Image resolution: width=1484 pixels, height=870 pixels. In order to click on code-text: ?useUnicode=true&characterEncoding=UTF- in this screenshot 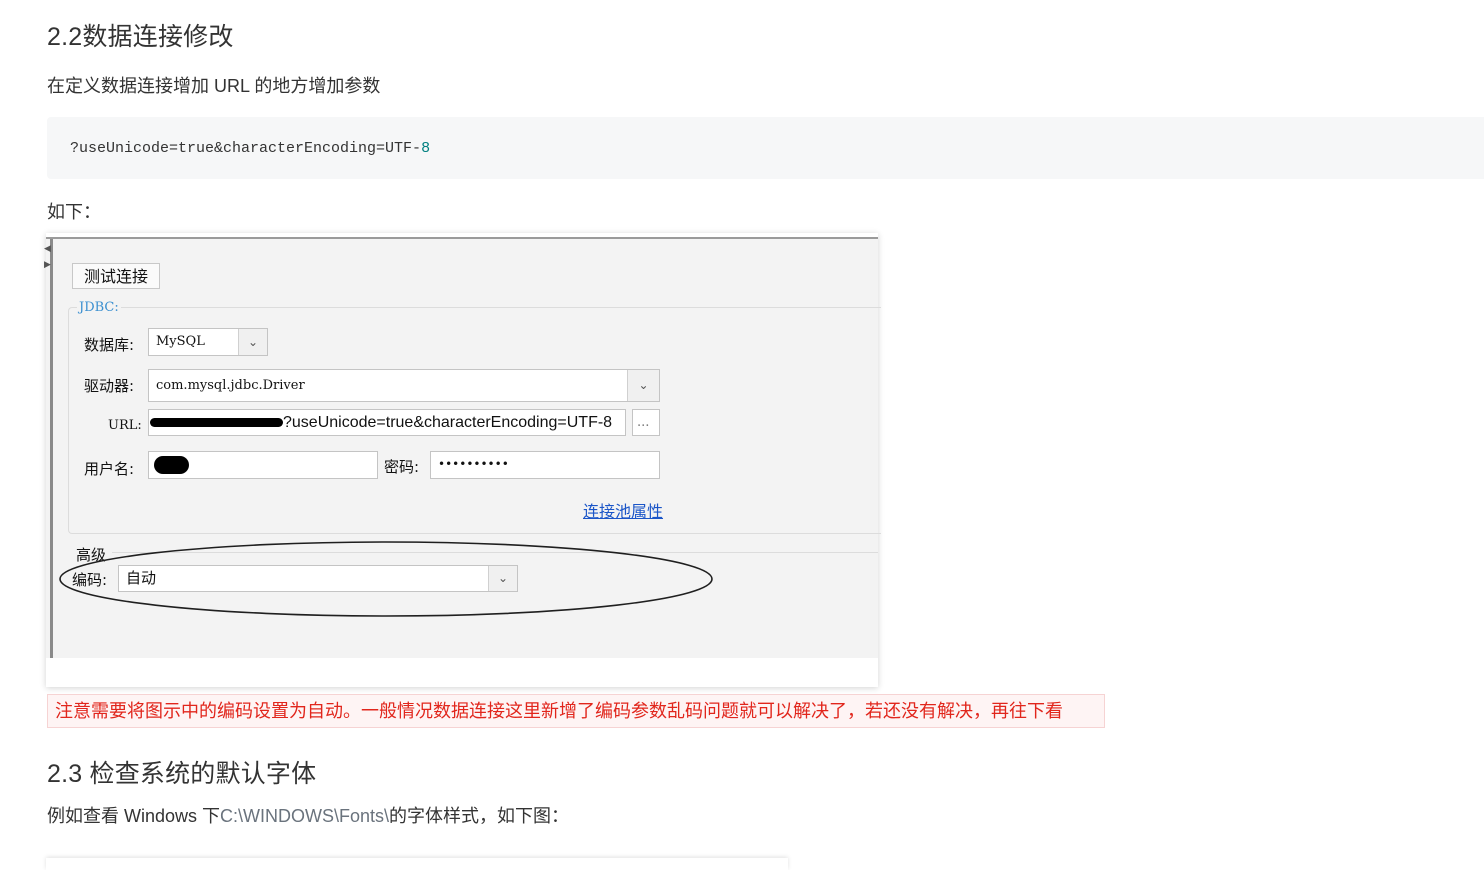, I will do `click(246, 148)`.